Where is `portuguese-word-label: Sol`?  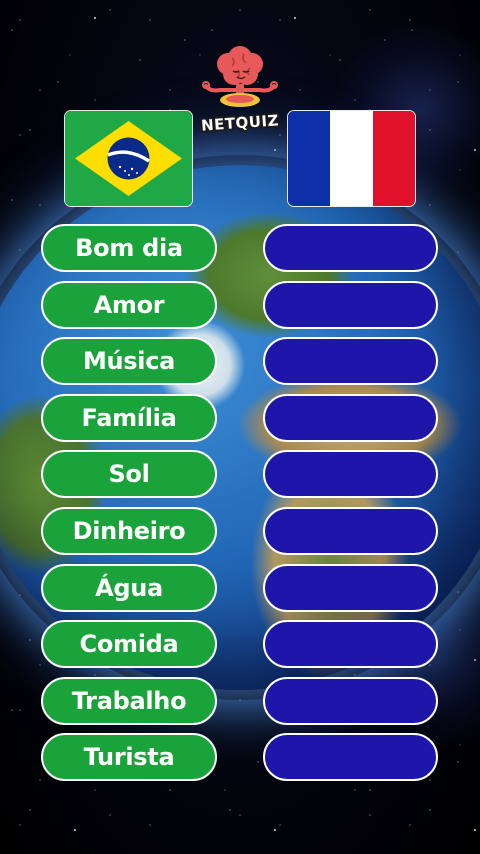 portuguese-word-label: Sol is located at coordinates (129, 474).